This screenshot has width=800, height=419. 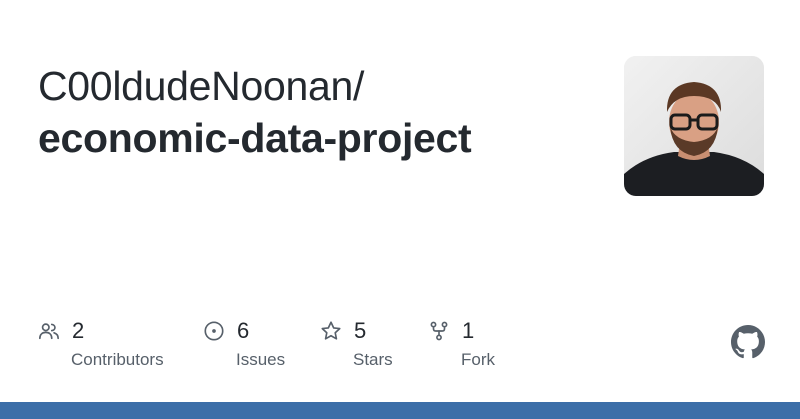 I want to click on github-mark-icon, so click(x=748, y=342).